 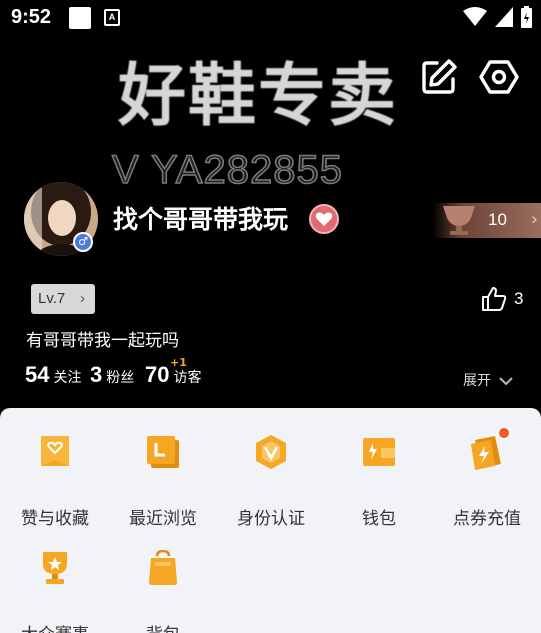 I want to click on like-button: 3, so click(x=506, y=300).